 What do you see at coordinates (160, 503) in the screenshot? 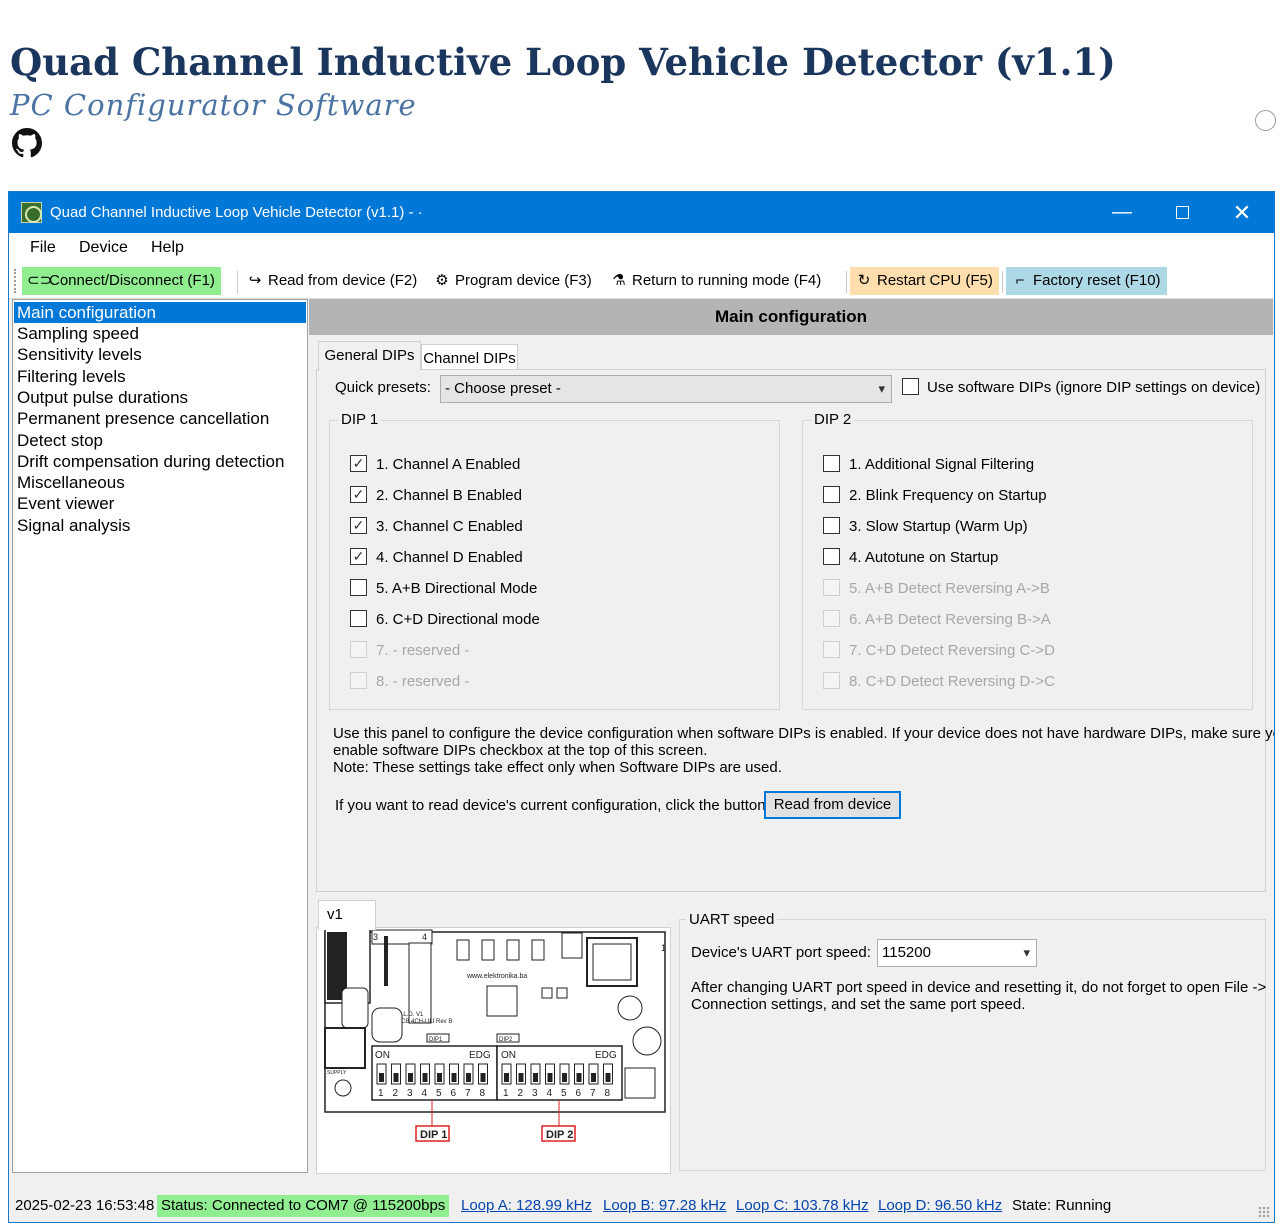
I see `nav-item-event-viewer: Event viewer` at bounding box center [160, 503].